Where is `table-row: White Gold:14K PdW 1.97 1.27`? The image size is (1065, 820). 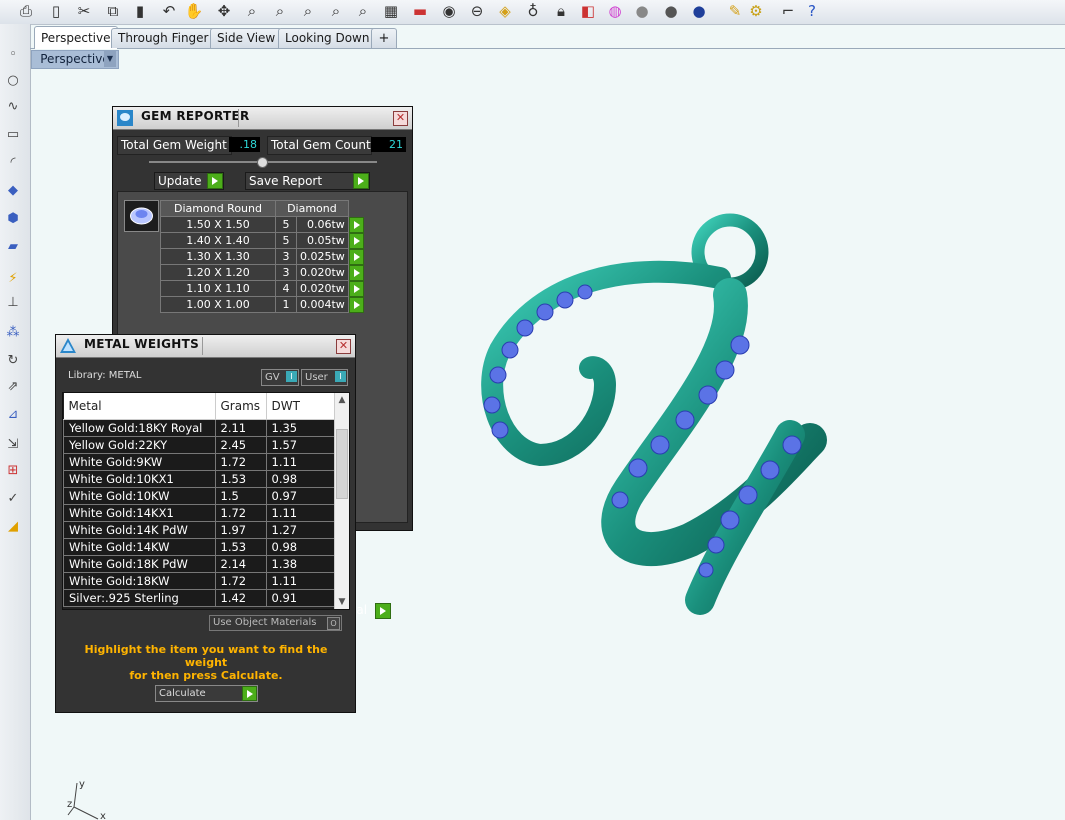 table-row: White Gold:14K PdW 1.97 1.27 is located at coordinates (199, 530).